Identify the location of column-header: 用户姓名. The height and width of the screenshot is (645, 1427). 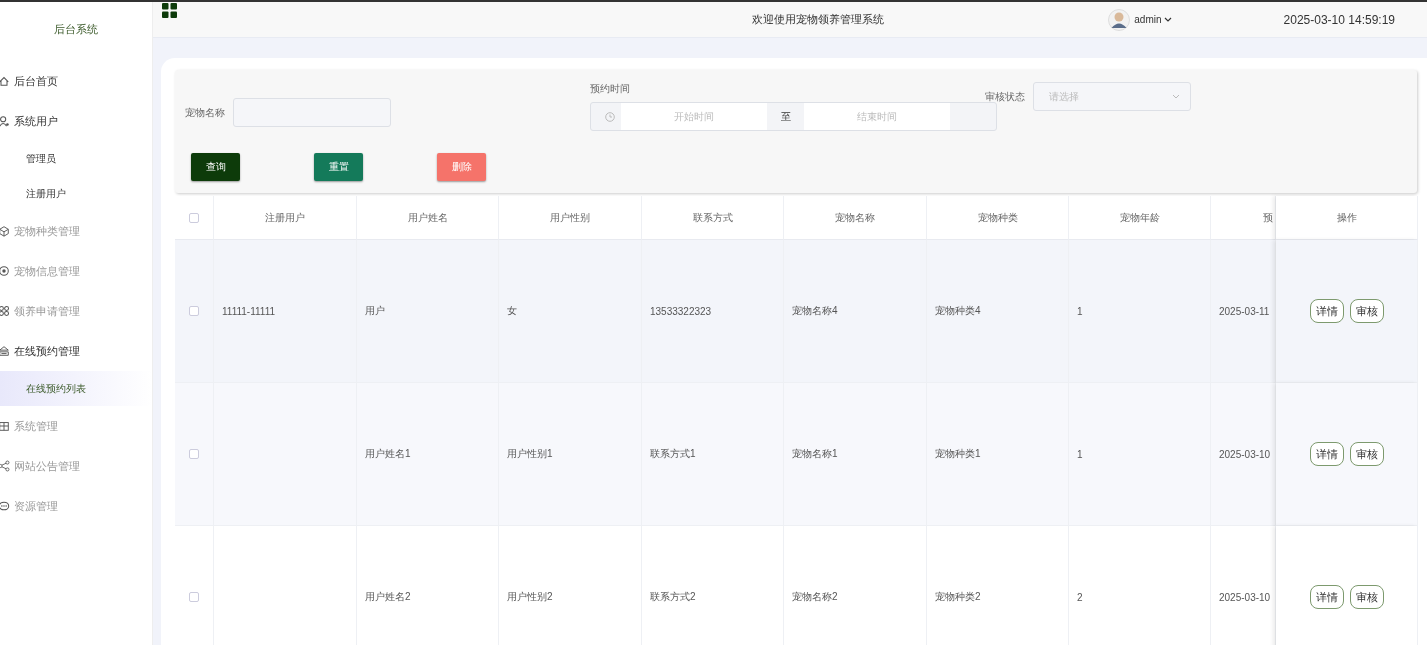
(428, 218).